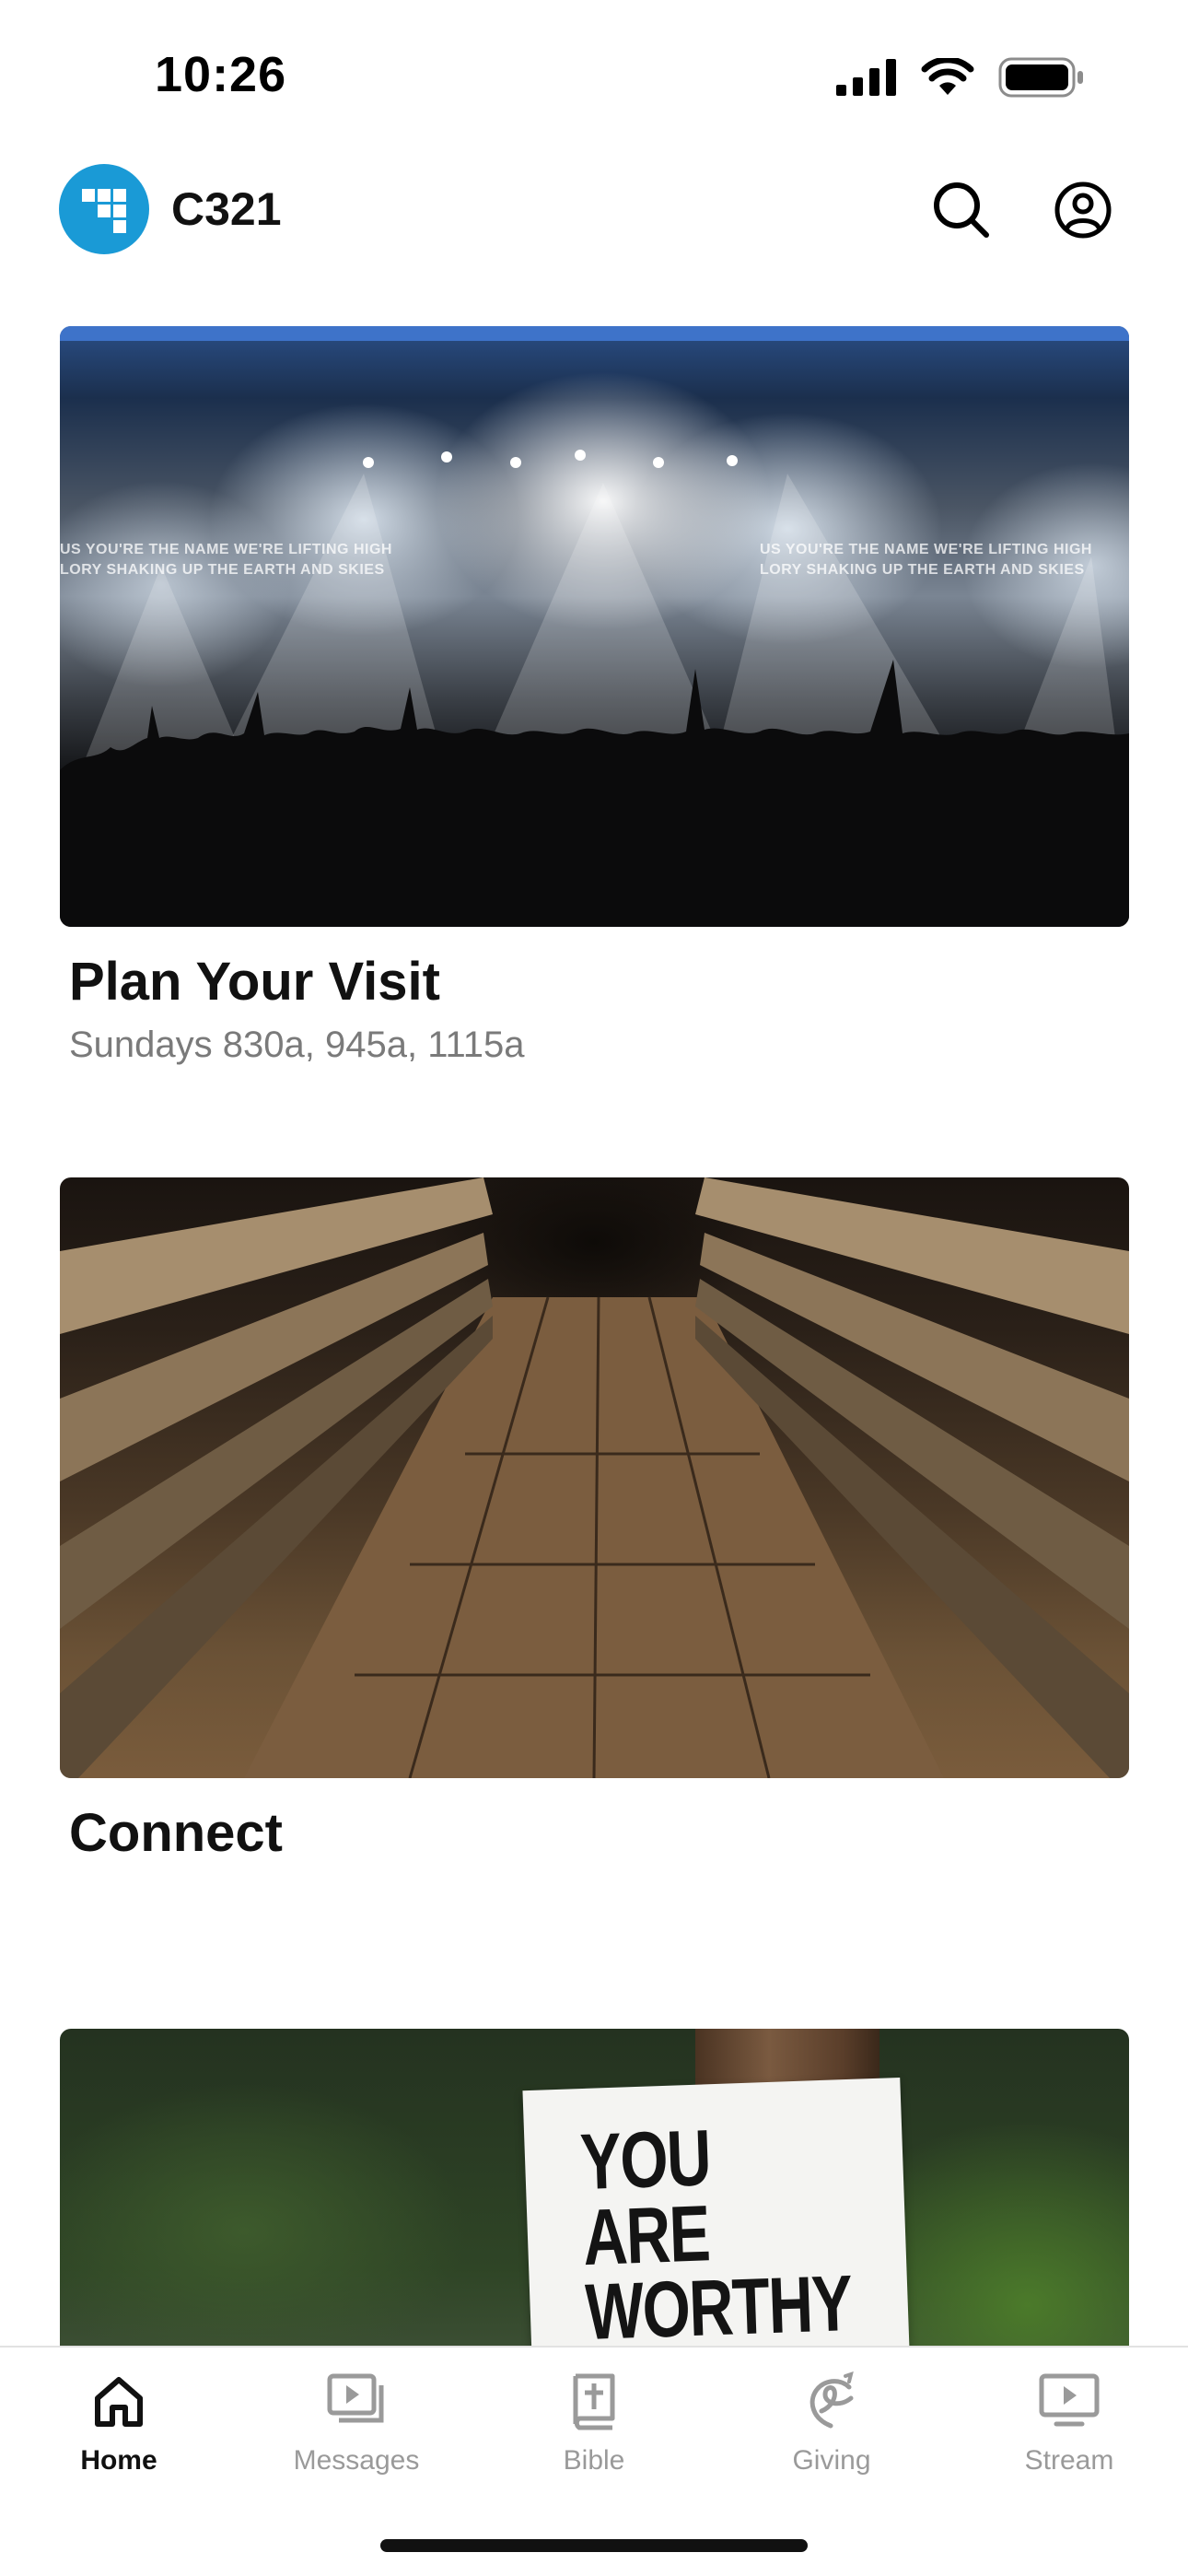  What do you see at coordinates (831, 2401) in the screenshot?
I see `giving-icon` at bounding box center [831, 2401].